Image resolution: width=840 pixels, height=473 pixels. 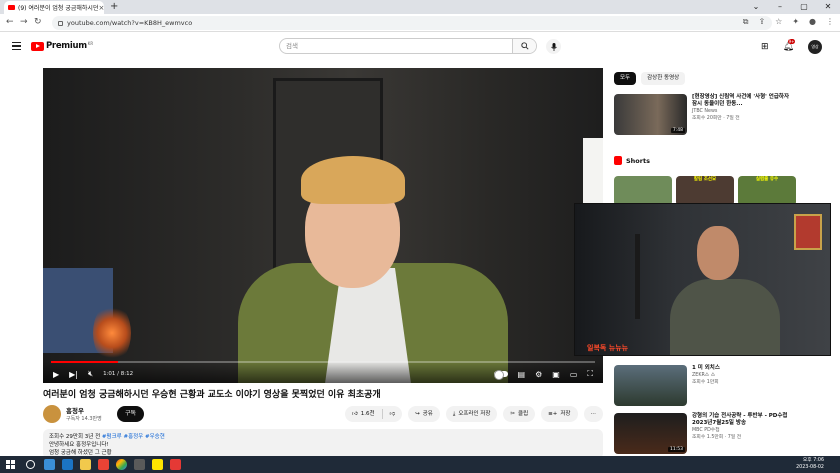 I want to click on recommended-stats: 조회수 20회만 · 7일 전, so click(x=716, y=118).